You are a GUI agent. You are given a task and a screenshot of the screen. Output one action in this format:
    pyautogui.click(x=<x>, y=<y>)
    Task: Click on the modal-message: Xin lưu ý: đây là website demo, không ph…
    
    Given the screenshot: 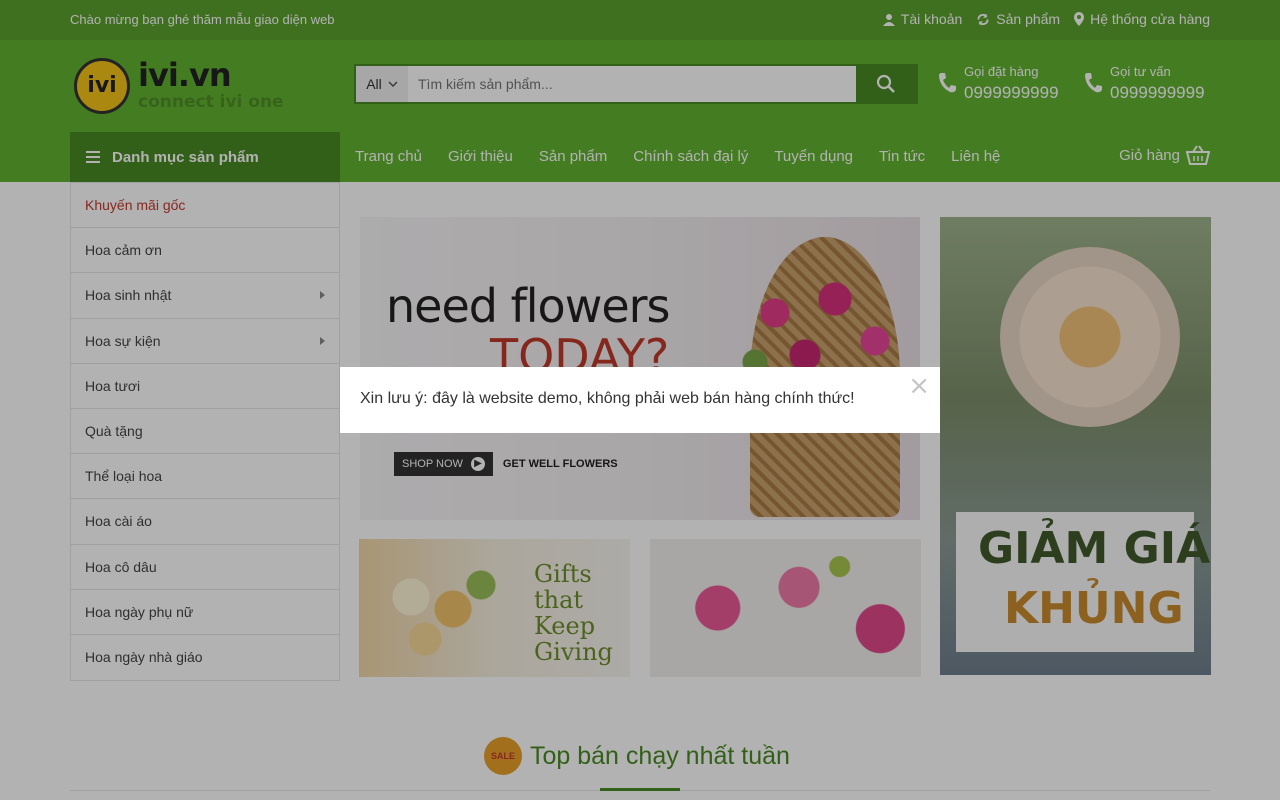 What is the action you would take?
    pyautogui.click(x=607, y=398)
    